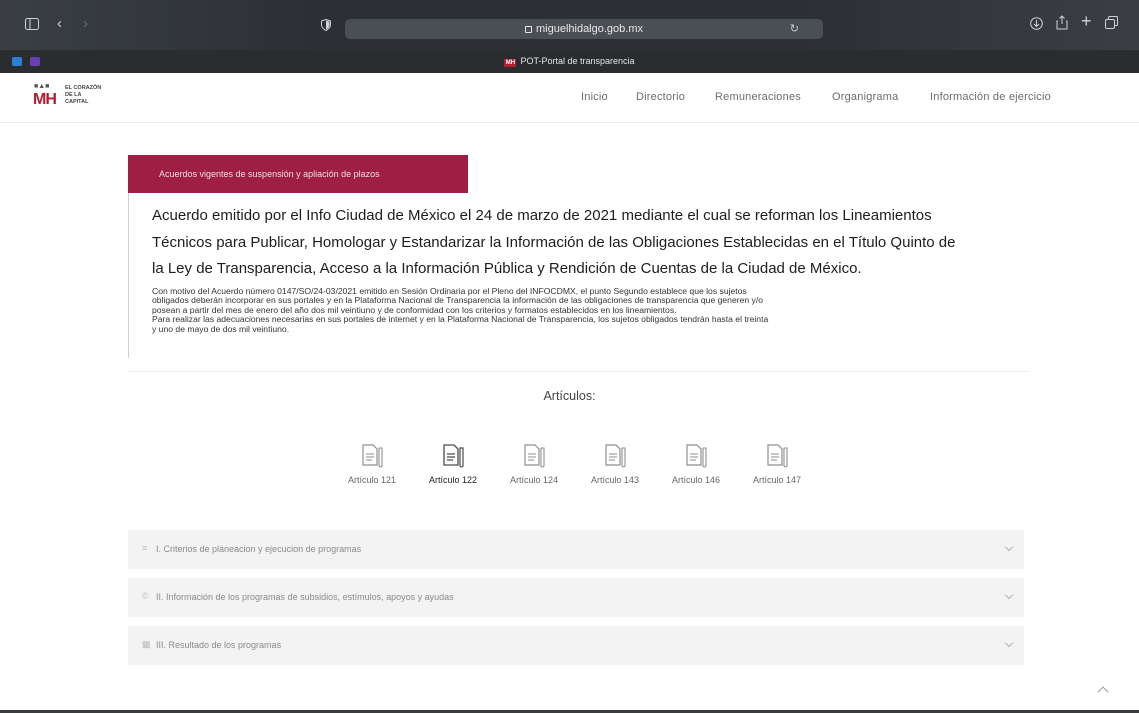 Image resolution: width=1139 pixels, height=713 pixels. What do you see at coordinates (1103, 692) in the screenshot?
I see `scroll-to-top-icon` at bounding box center [1103, 692].